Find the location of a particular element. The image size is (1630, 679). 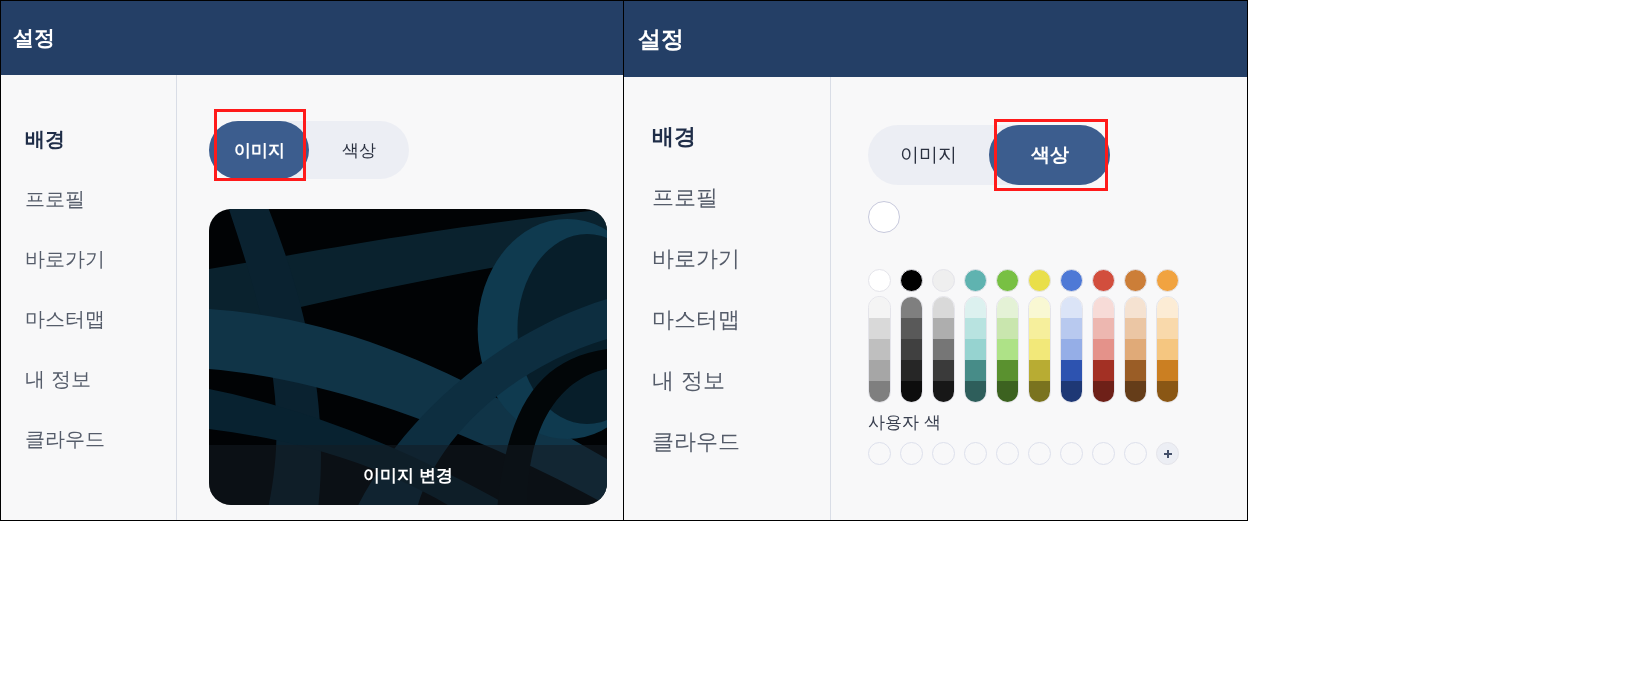

plus-icon is located at coordinates (1167, 453).